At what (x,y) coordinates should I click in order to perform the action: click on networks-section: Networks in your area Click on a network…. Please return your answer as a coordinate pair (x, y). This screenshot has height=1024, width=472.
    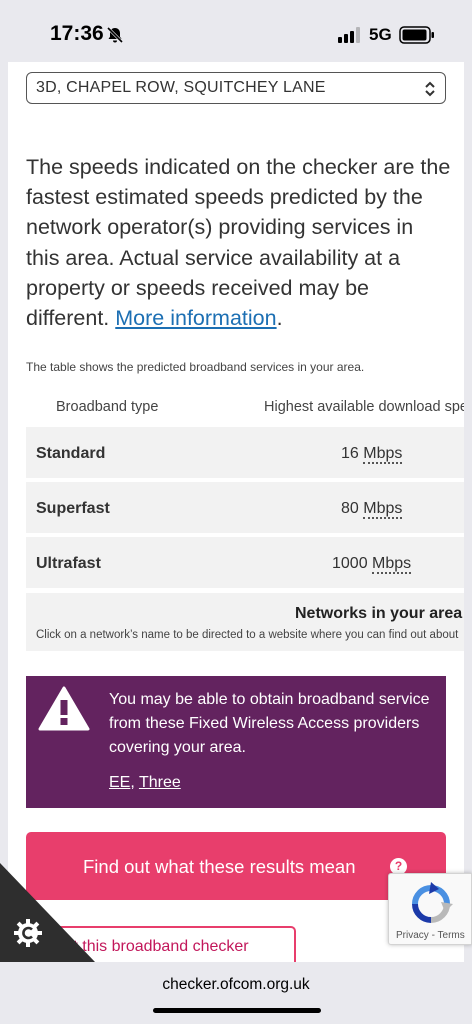
    Looking at the image, I should click on (245, 622).